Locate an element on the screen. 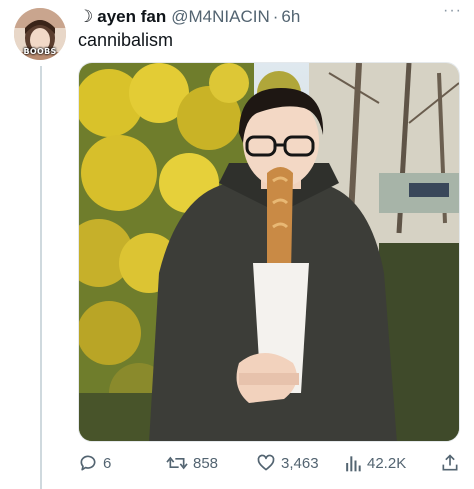 The height and width of the screenshot is (489, 474). retweet-count: 858 is located at coordinates (206, 463).